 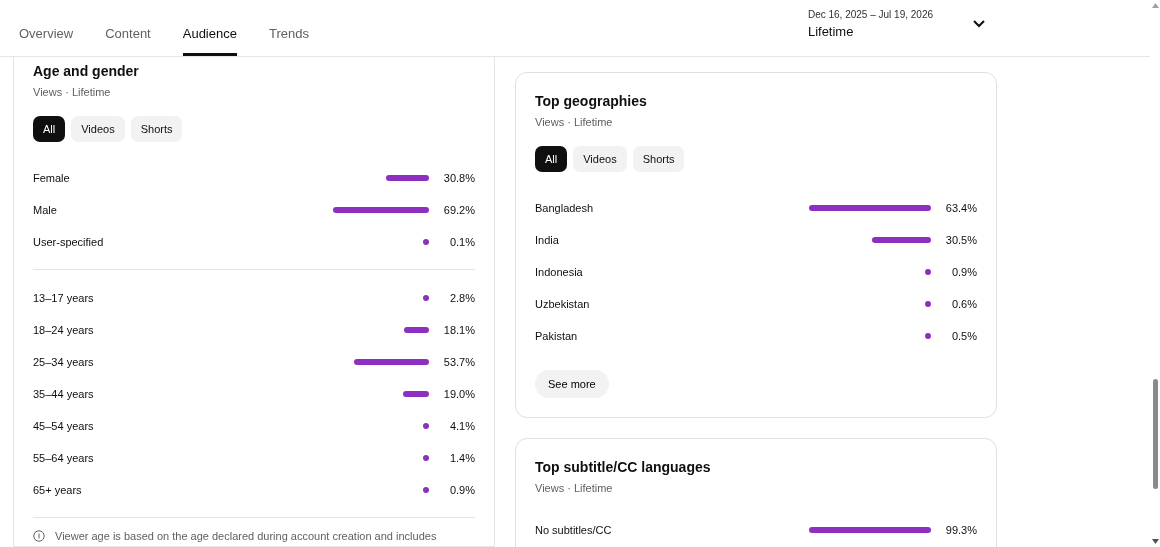 I want to click on row-label: Male, so click(x=45, y=210).